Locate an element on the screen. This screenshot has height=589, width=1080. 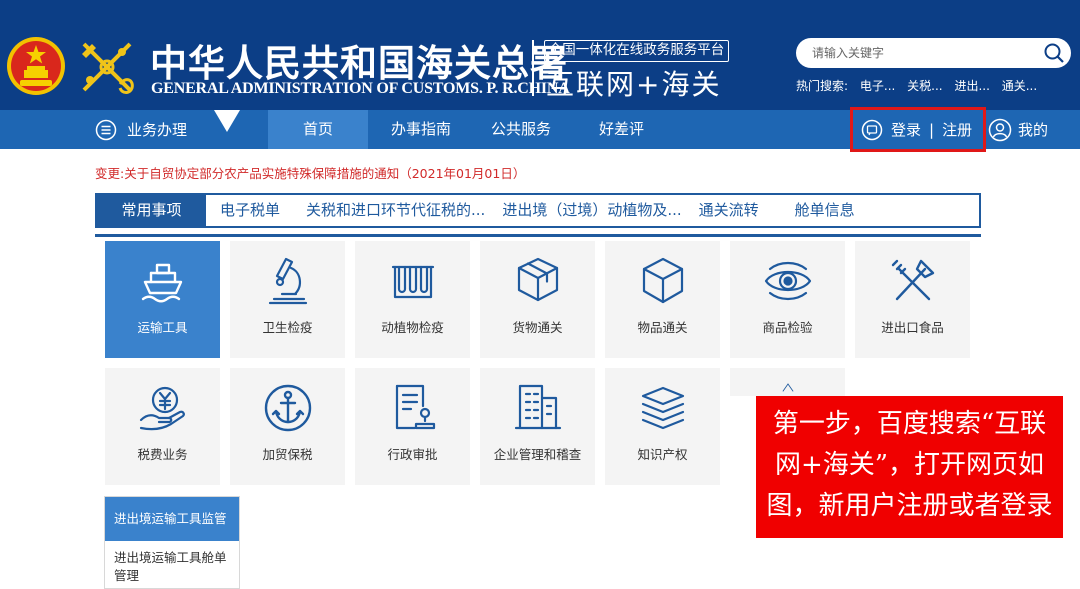
tile-tax-business: 税费业务 is located at coordinates (162, 426).